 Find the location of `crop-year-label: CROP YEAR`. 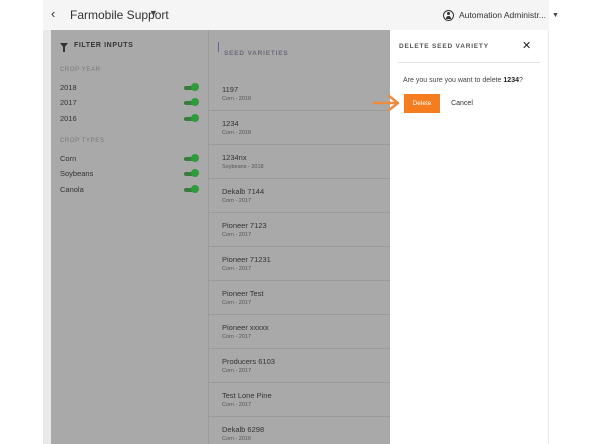

crop-year-label: CROP YEAR is located at coordinates (80, 70).